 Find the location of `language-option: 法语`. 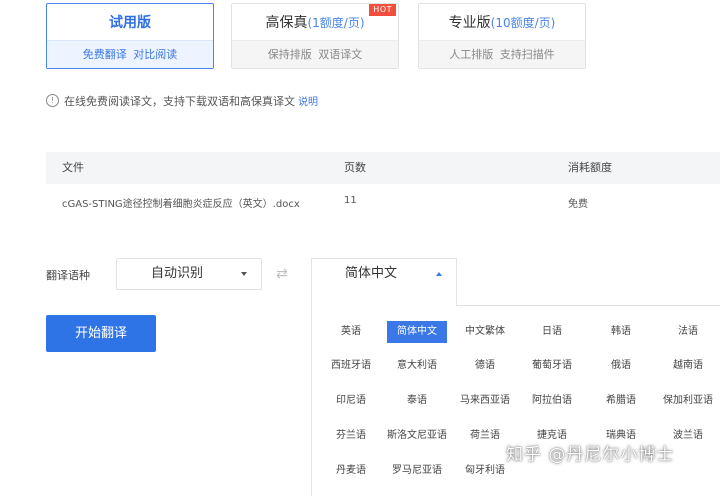

language-option: 法语 is located at coordinates (688, 332).